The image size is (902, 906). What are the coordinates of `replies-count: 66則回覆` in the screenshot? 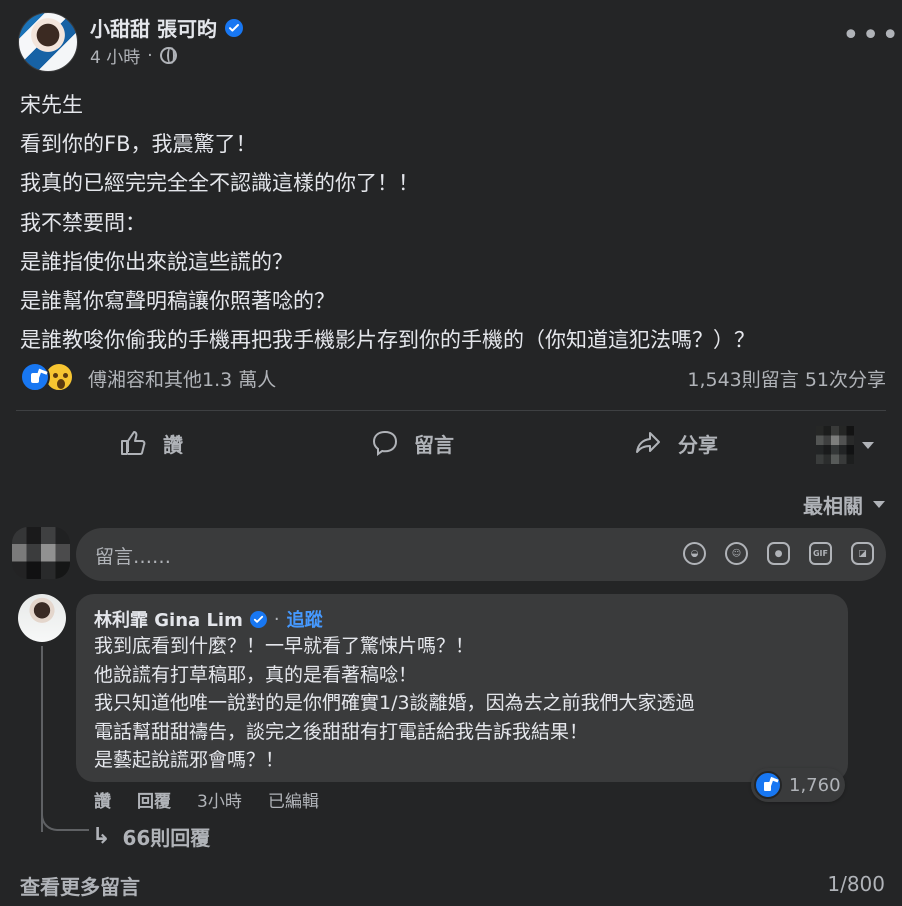 It's located at (166, 838).